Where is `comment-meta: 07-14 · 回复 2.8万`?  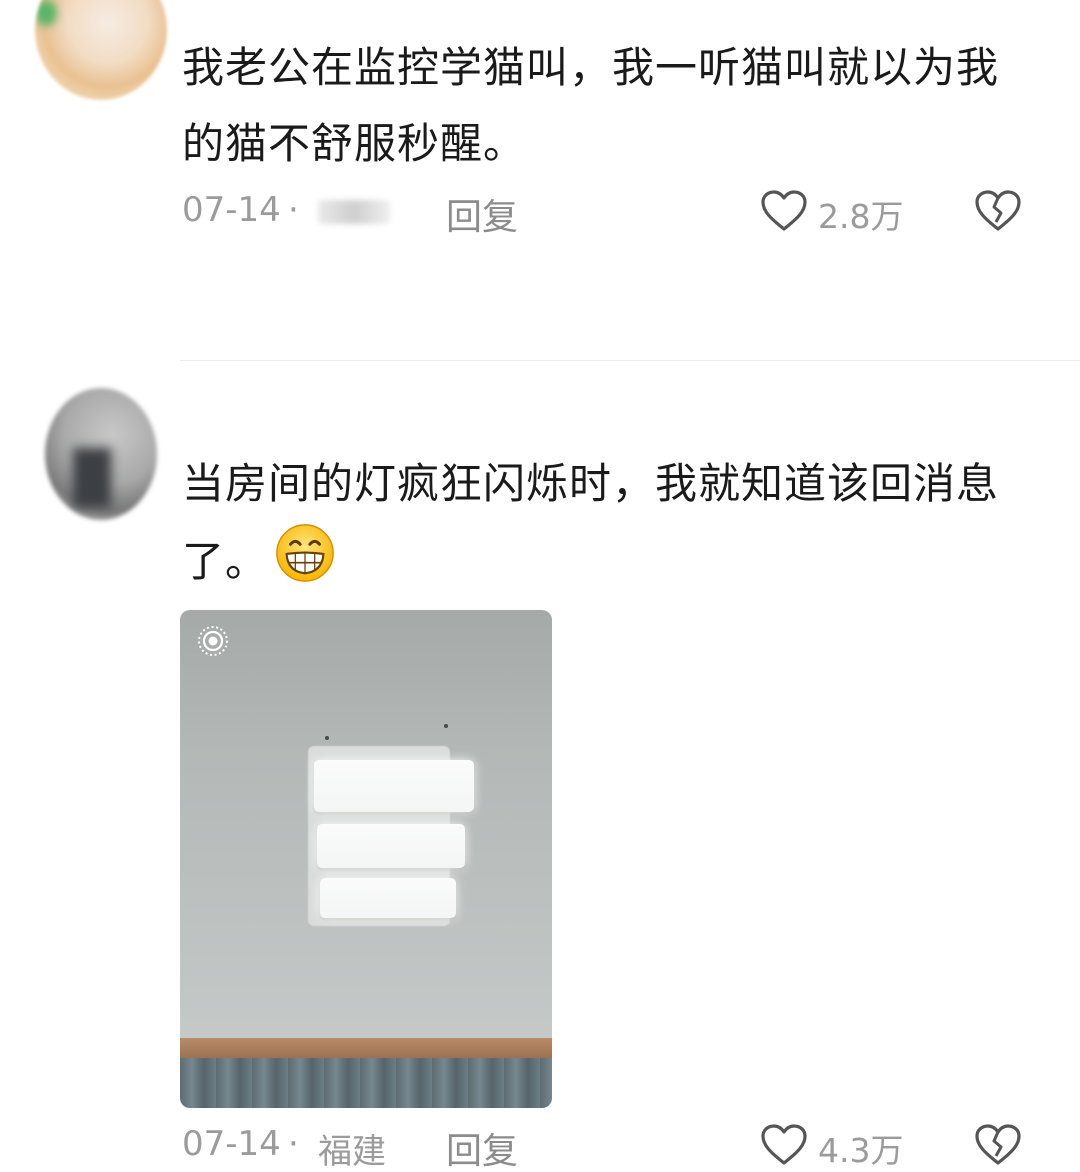
comment-meta: 07-14 · 回复 2.8万 is located at coordinates (612, 212).